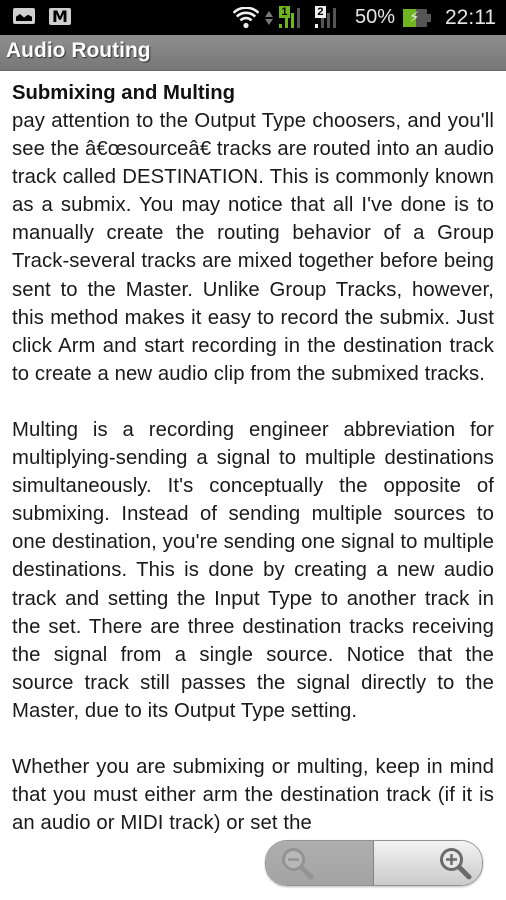  What do you see at coordinates (320, 863) in the screenshot?
I see `zoom-out-button` at bounding box center [320, 863].